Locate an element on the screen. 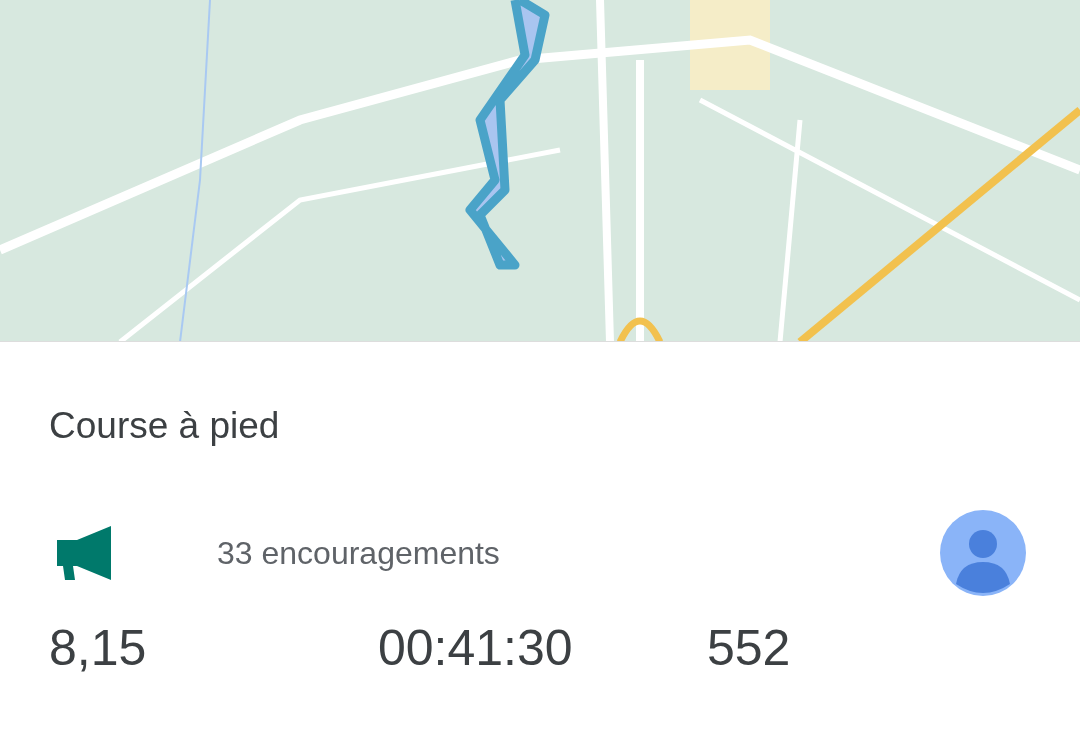 This screenshot has height=750, width=1080. cheers-count: 33 encouragements is located at coordinates (358, 554).